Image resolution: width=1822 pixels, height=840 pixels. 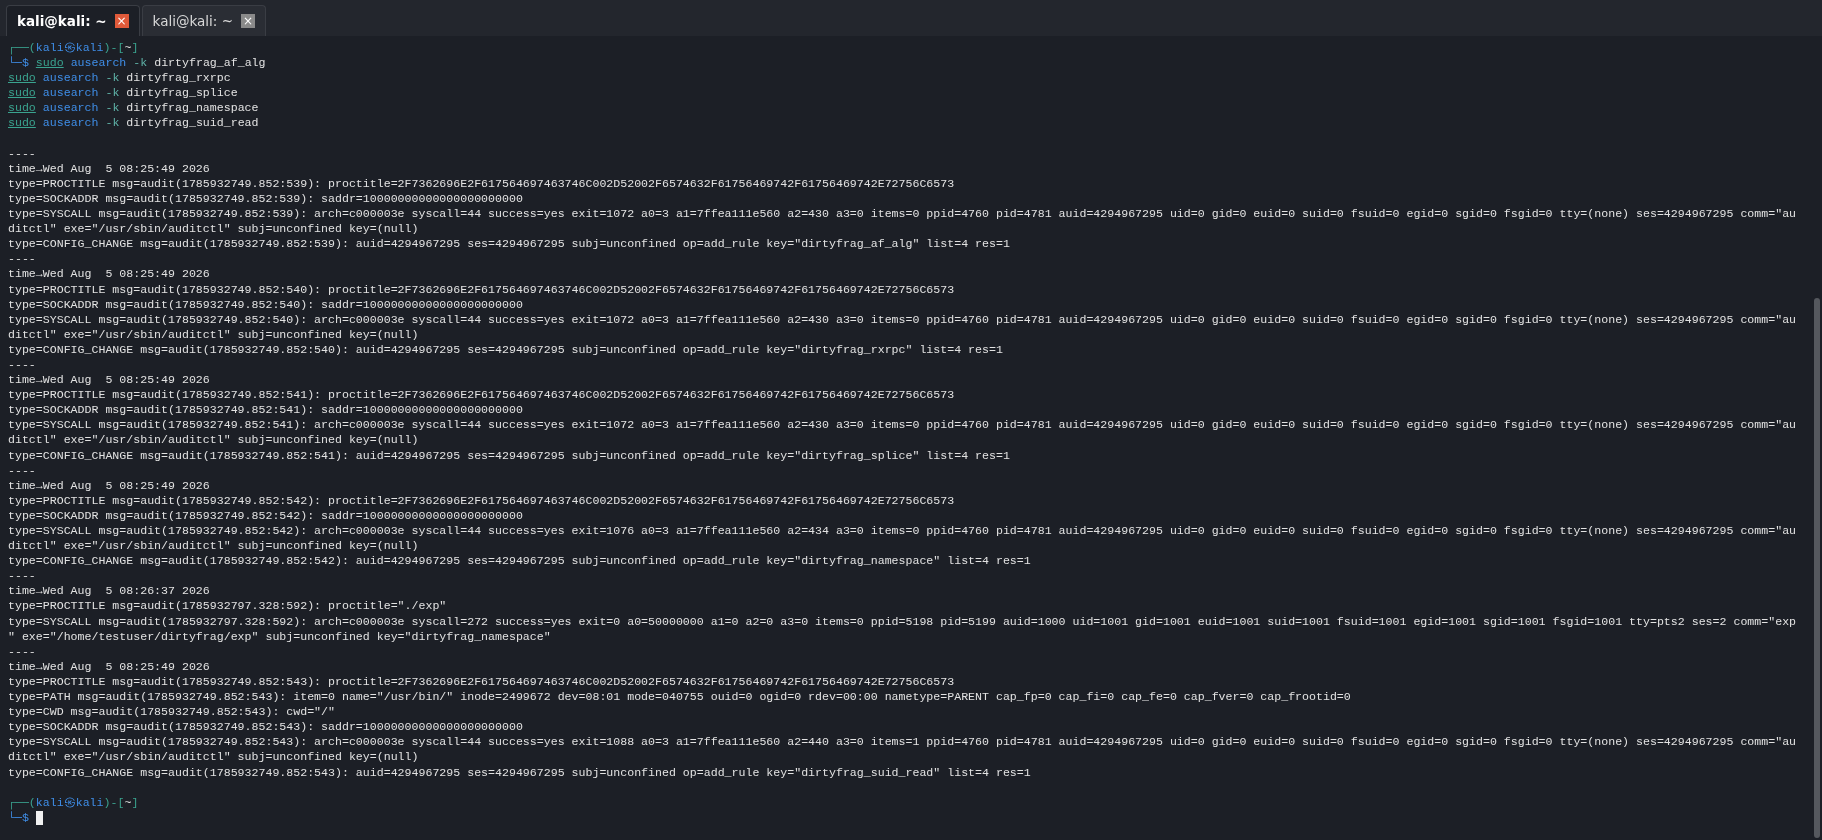 What do you see at coordinates (109, 591) in the screenshot?
I see `output-line: time→Wed Aug 5 08:26:37 2026` at bounding box center [109, 591].